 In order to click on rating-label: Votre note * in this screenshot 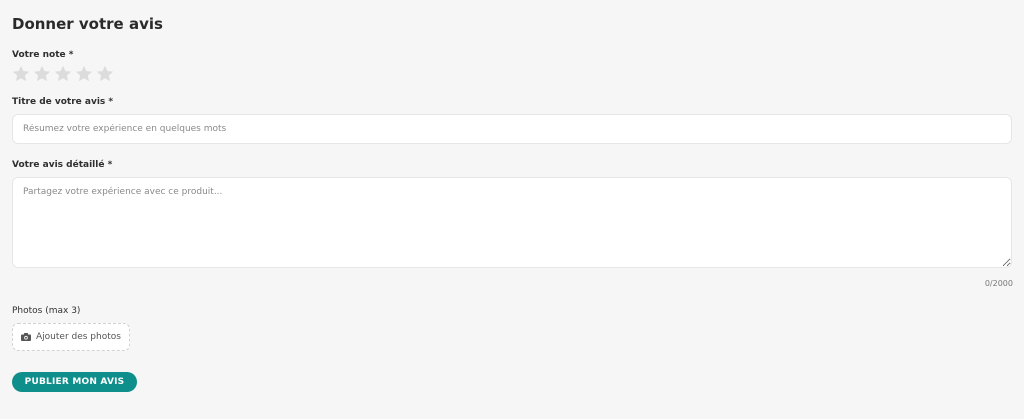, I will do `click(43, 55)`.